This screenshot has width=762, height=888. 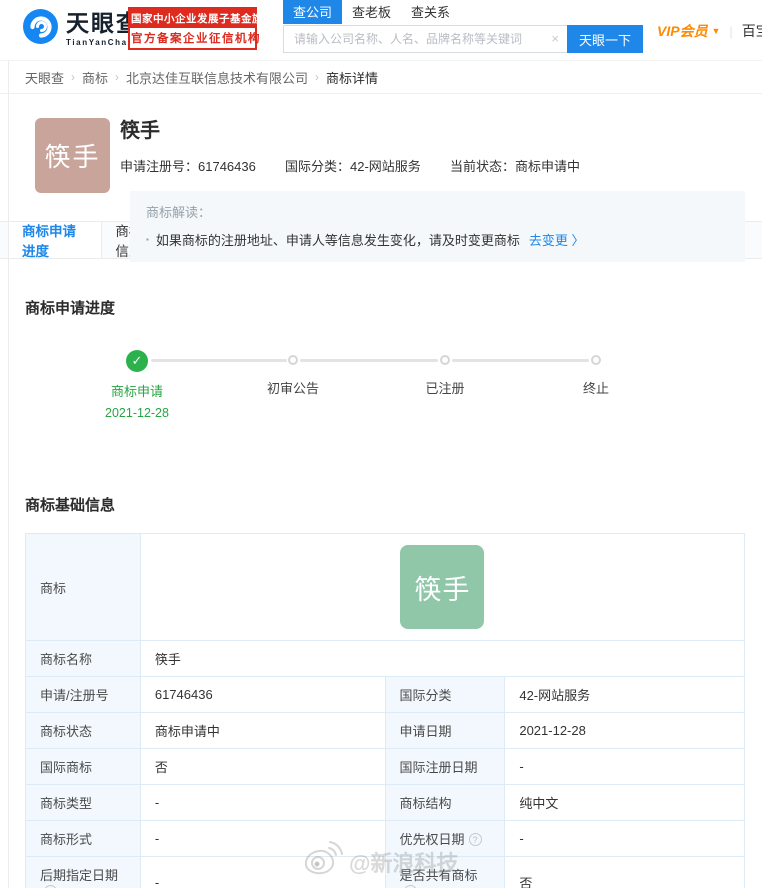 I want to click on field-label: 当前状态：, so click(x=483, y=166).